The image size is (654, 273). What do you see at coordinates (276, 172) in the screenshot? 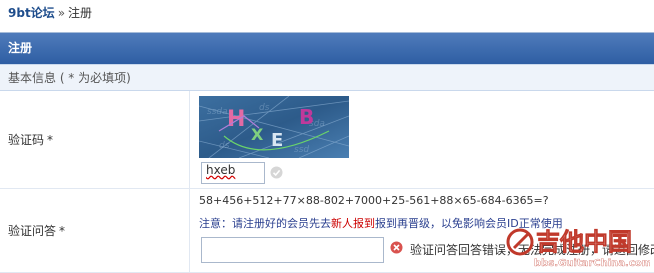
I see `check-icon` at bounding box center [276, 172].